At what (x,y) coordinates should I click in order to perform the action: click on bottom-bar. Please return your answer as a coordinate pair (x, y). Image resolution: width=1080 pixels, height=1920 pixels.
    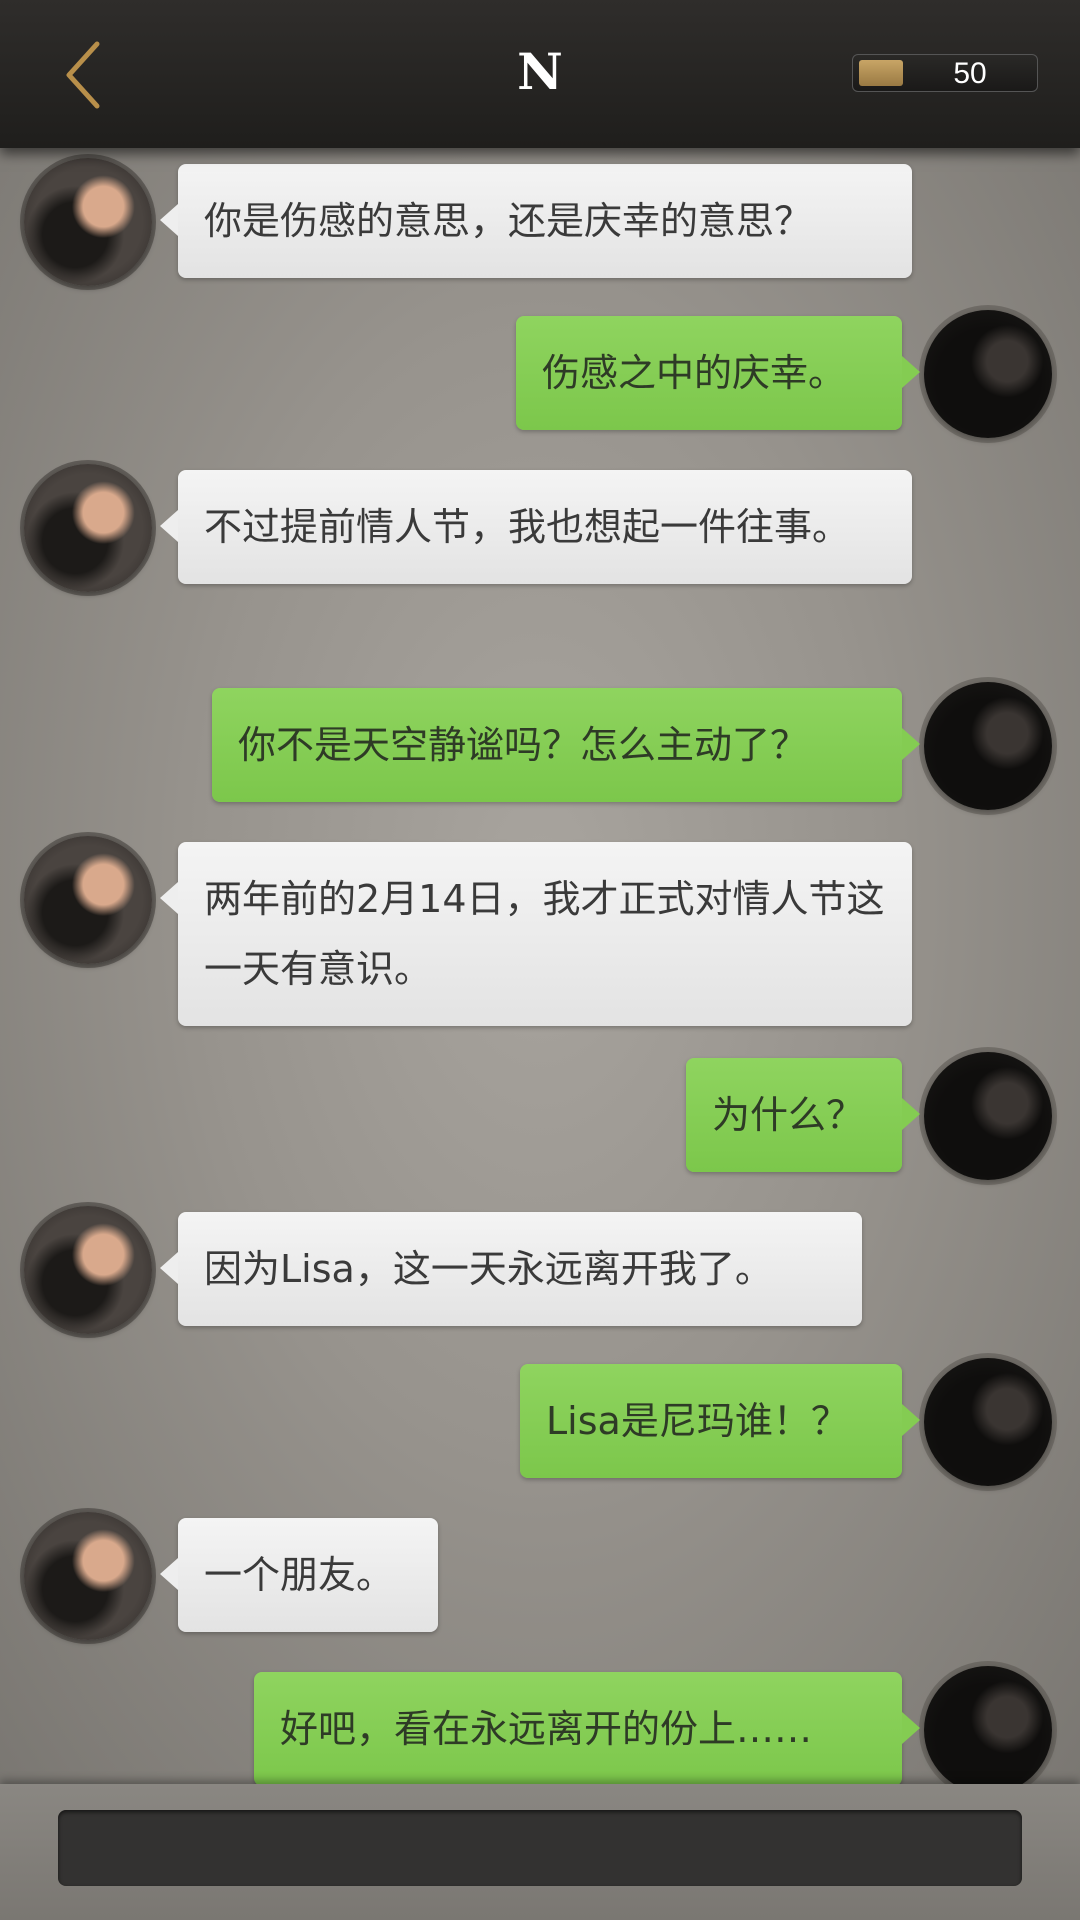
    Looking at the image, I should click on (540, 1852).